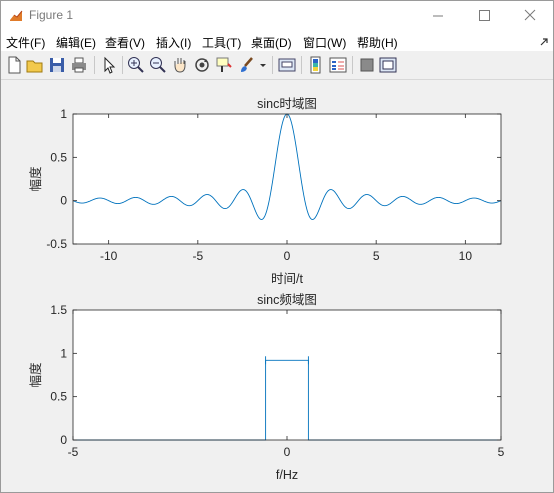 This screenshot has height=493, width=554. I want to click on rotate-3d-icon, so click(202, 65).